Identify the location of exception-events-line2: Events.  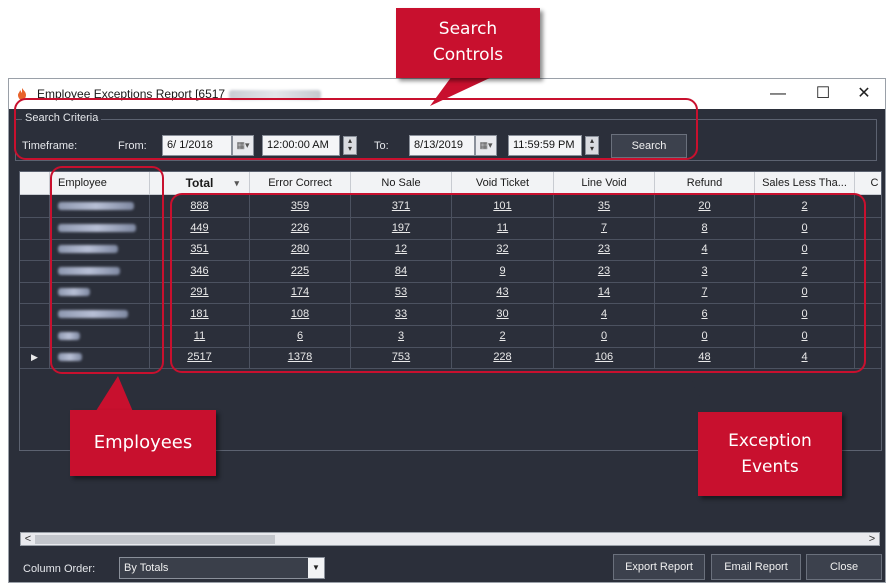
(770, 467).